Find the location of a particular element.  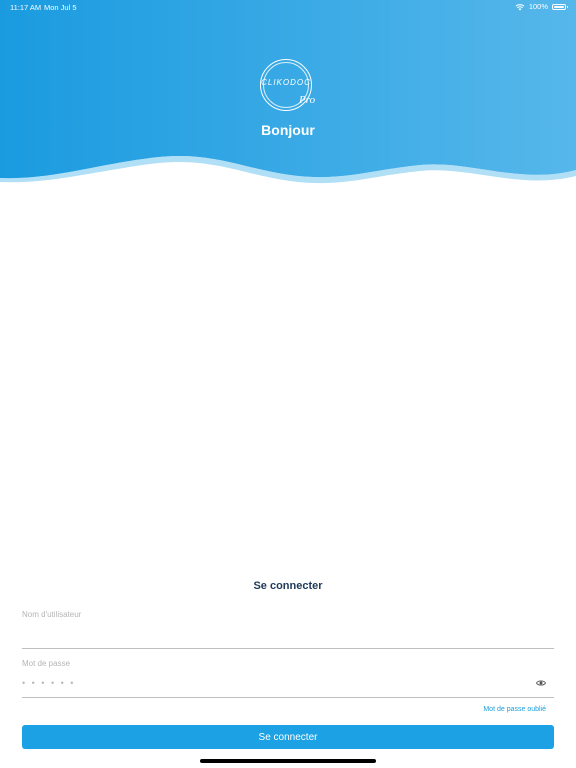

battery-icon is located at coordinates (560, 6).